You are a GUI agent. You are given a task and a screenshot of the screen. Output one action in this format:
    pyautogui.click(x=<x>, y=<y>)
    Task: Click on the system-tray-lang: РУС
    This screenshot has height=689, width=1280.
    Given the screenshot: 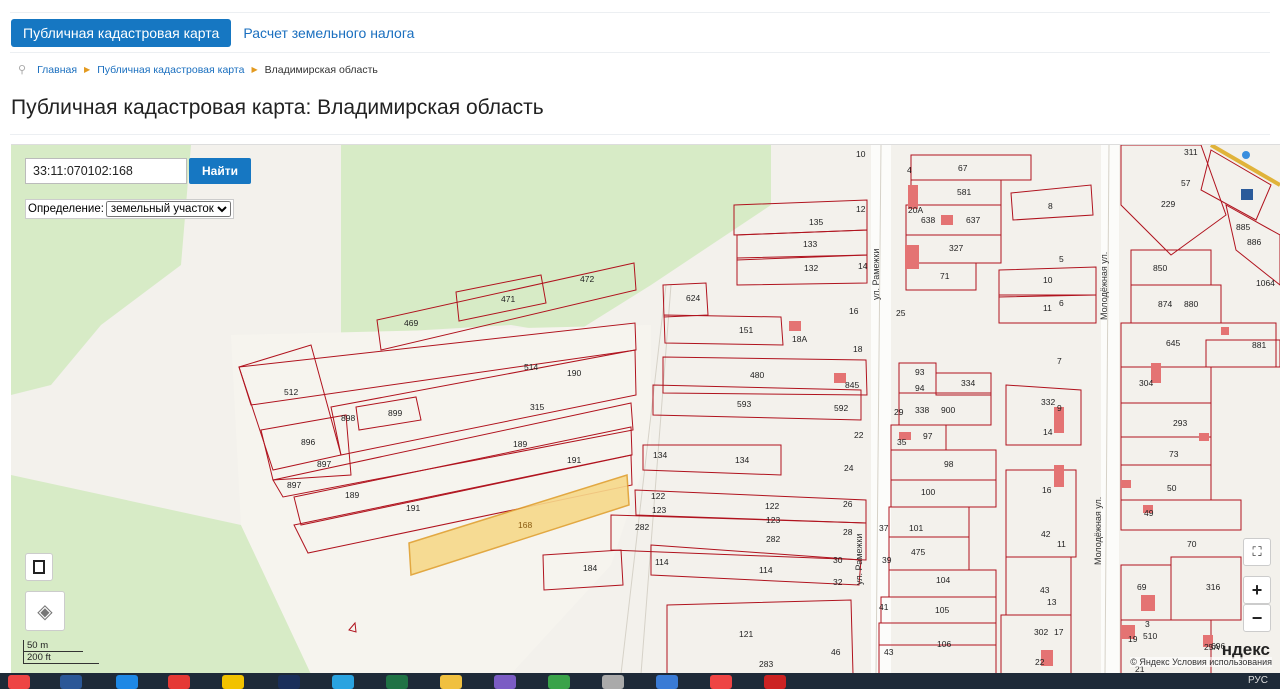 What is the action you would take?
    pyautogui.click(x=1258, y=680)
    